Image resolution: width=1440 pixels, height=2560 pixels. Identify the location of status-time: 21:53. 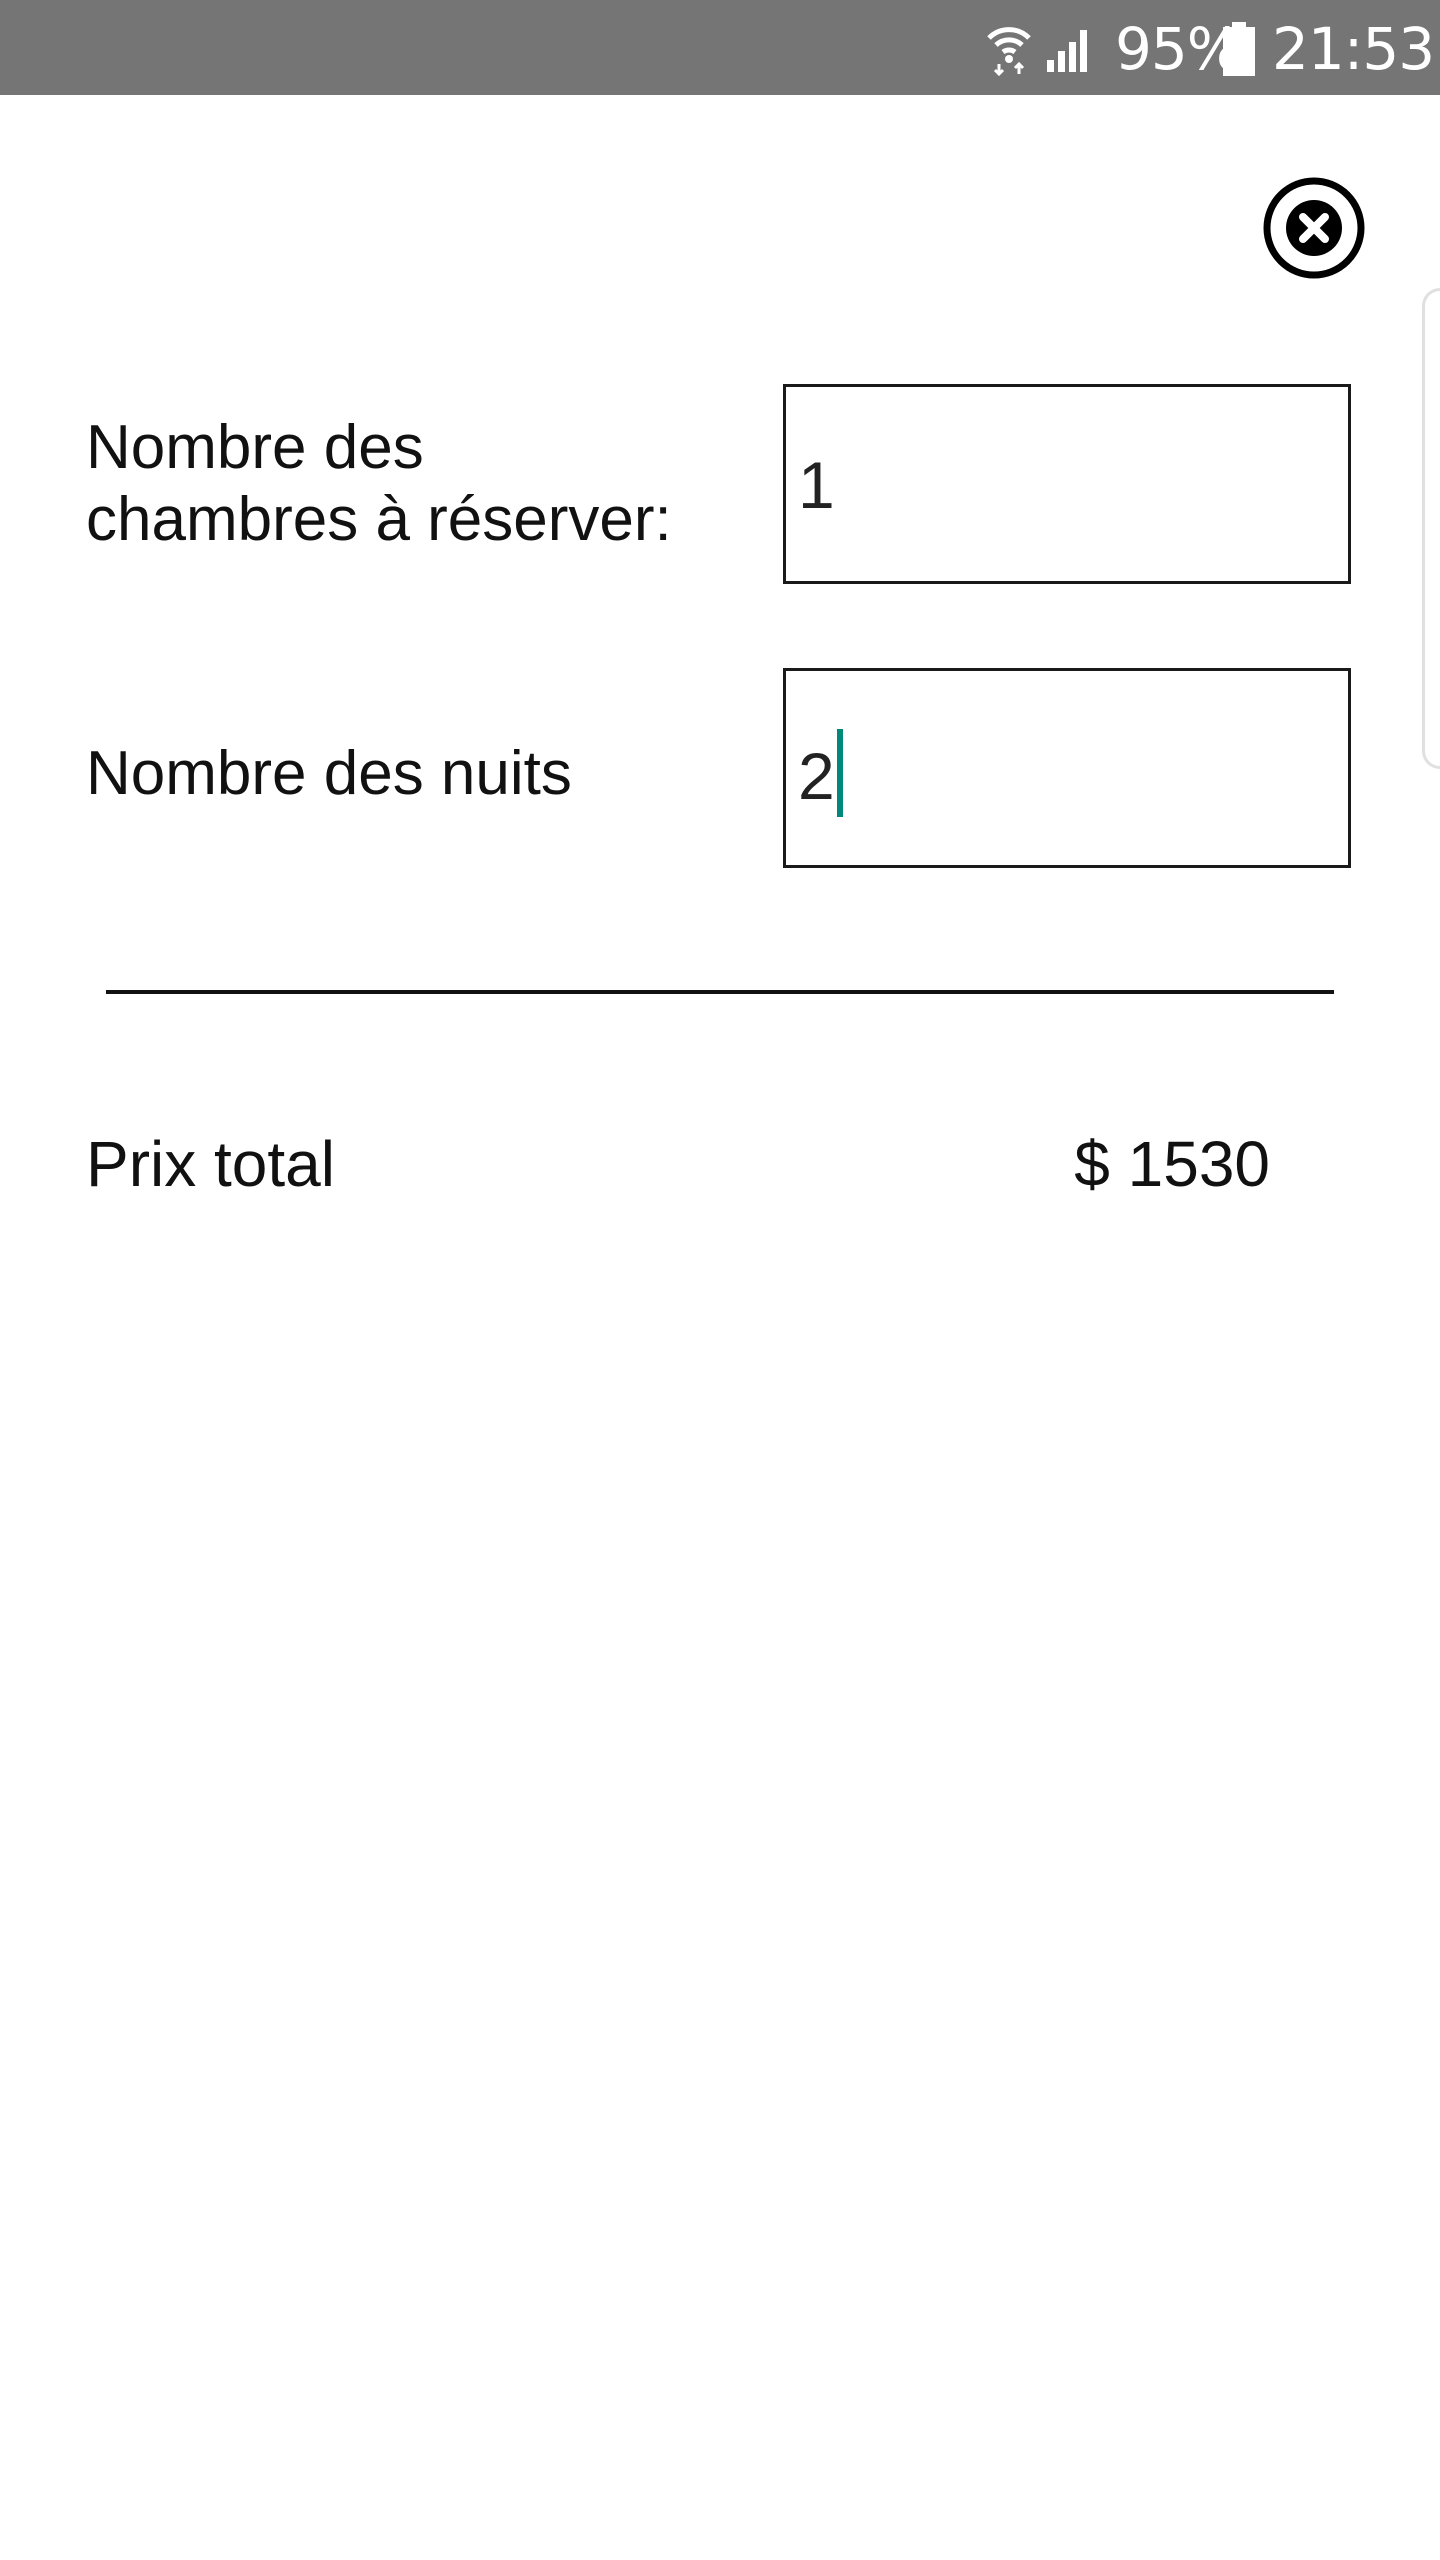
(1353, 49).